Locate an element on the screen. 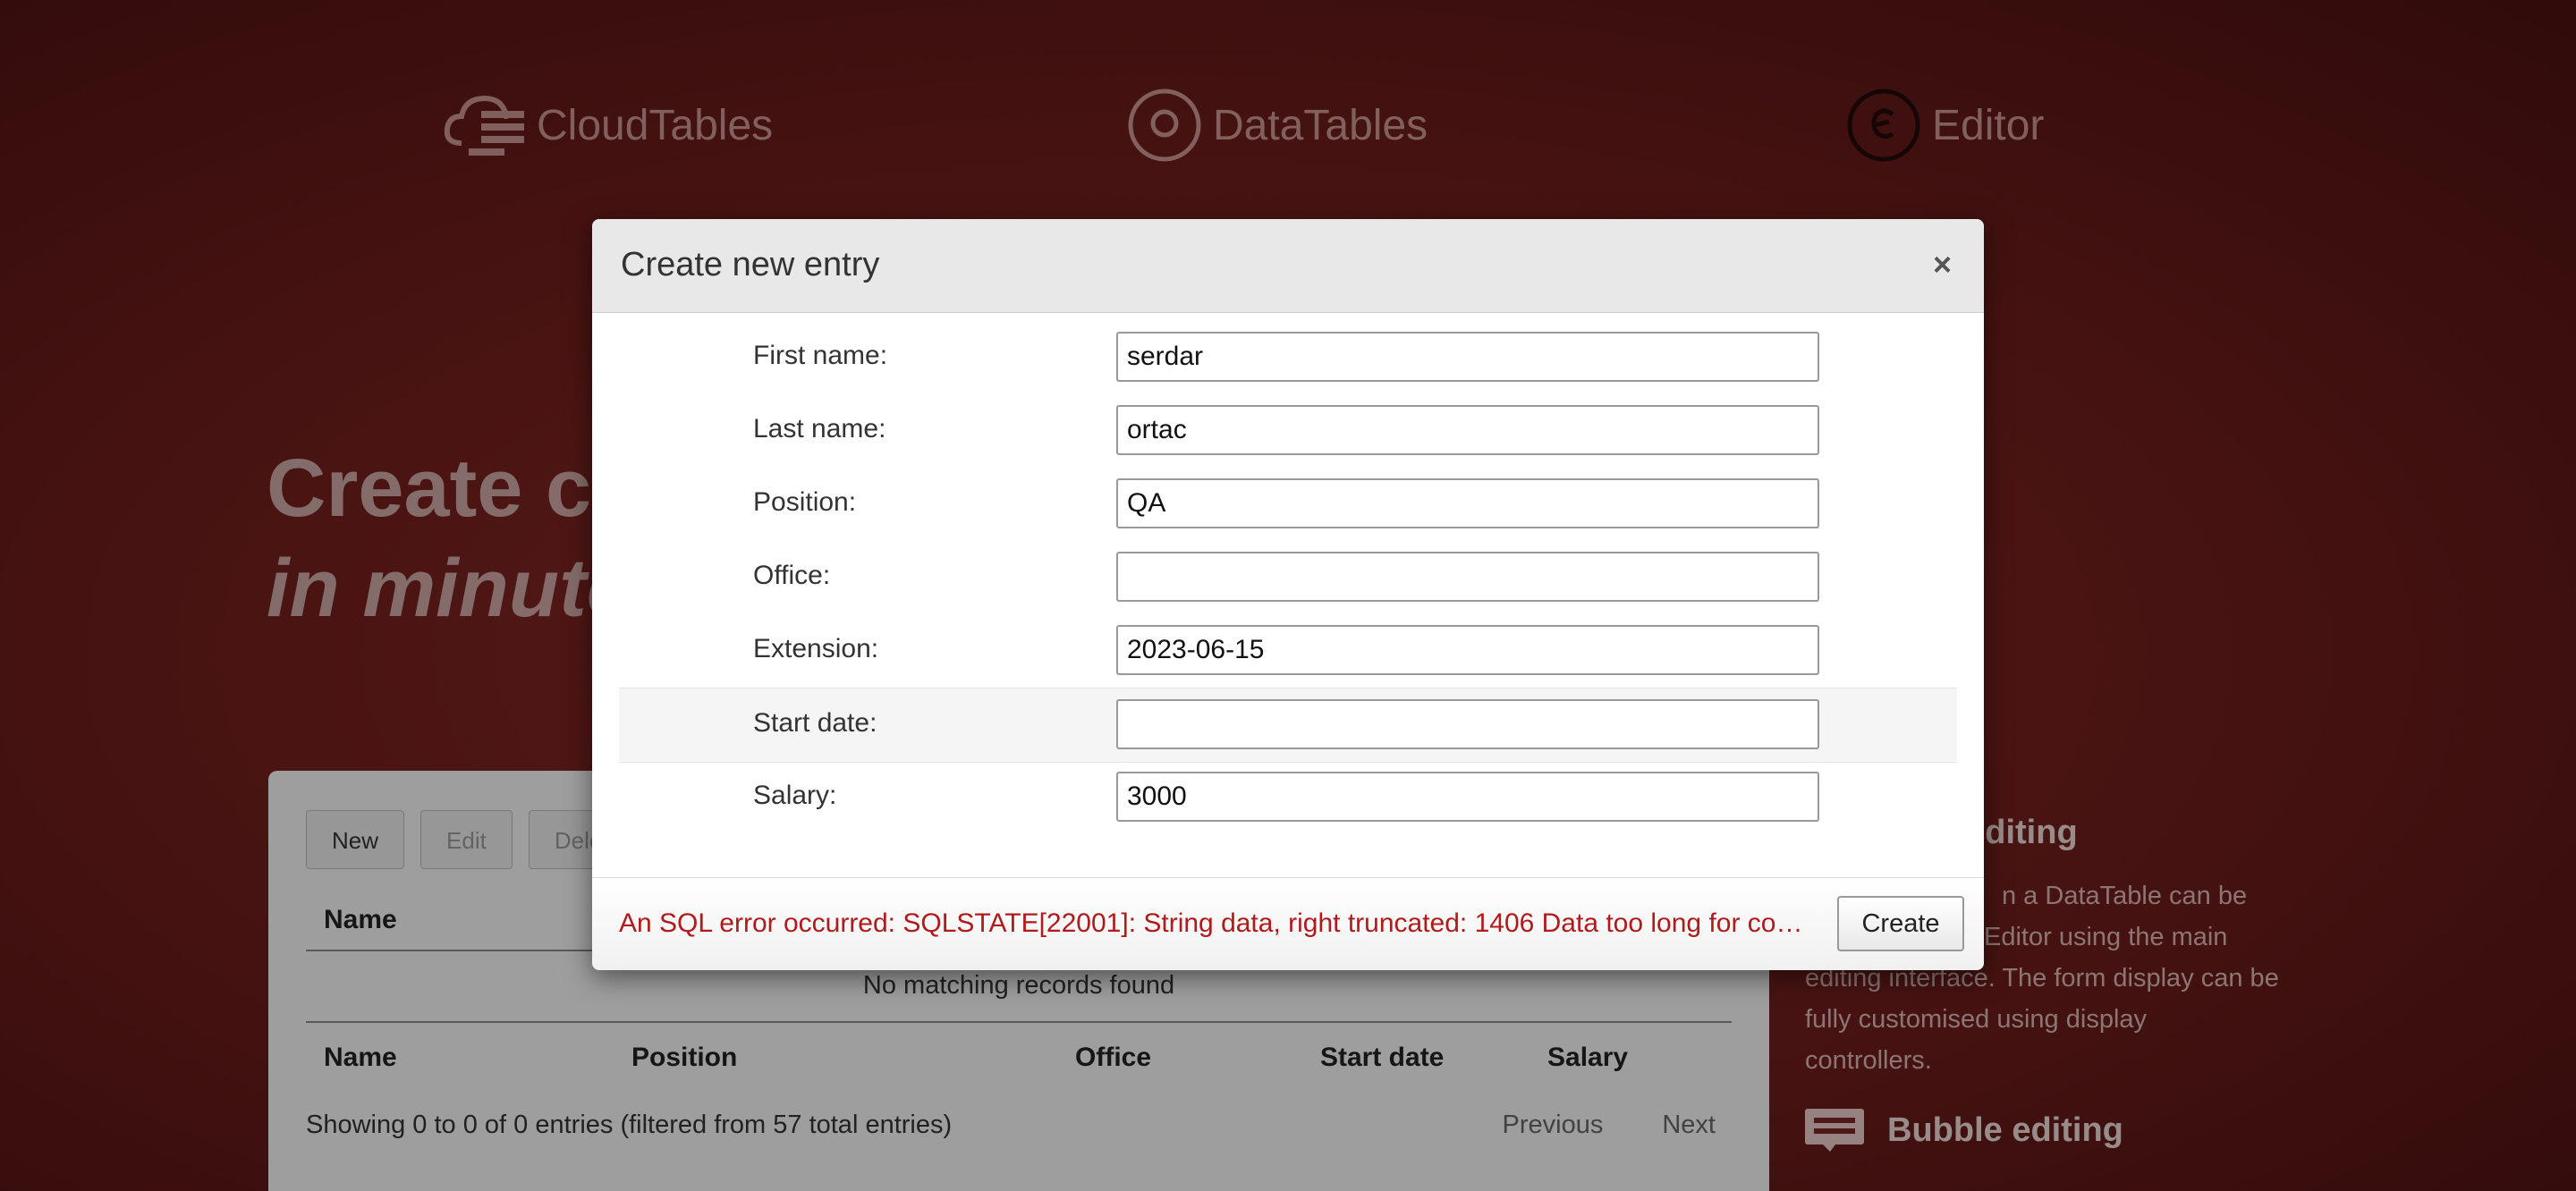 The height and width of the screenshot is (1191, 2576). salary-label: Salary: is located at coordinates (795, 795).